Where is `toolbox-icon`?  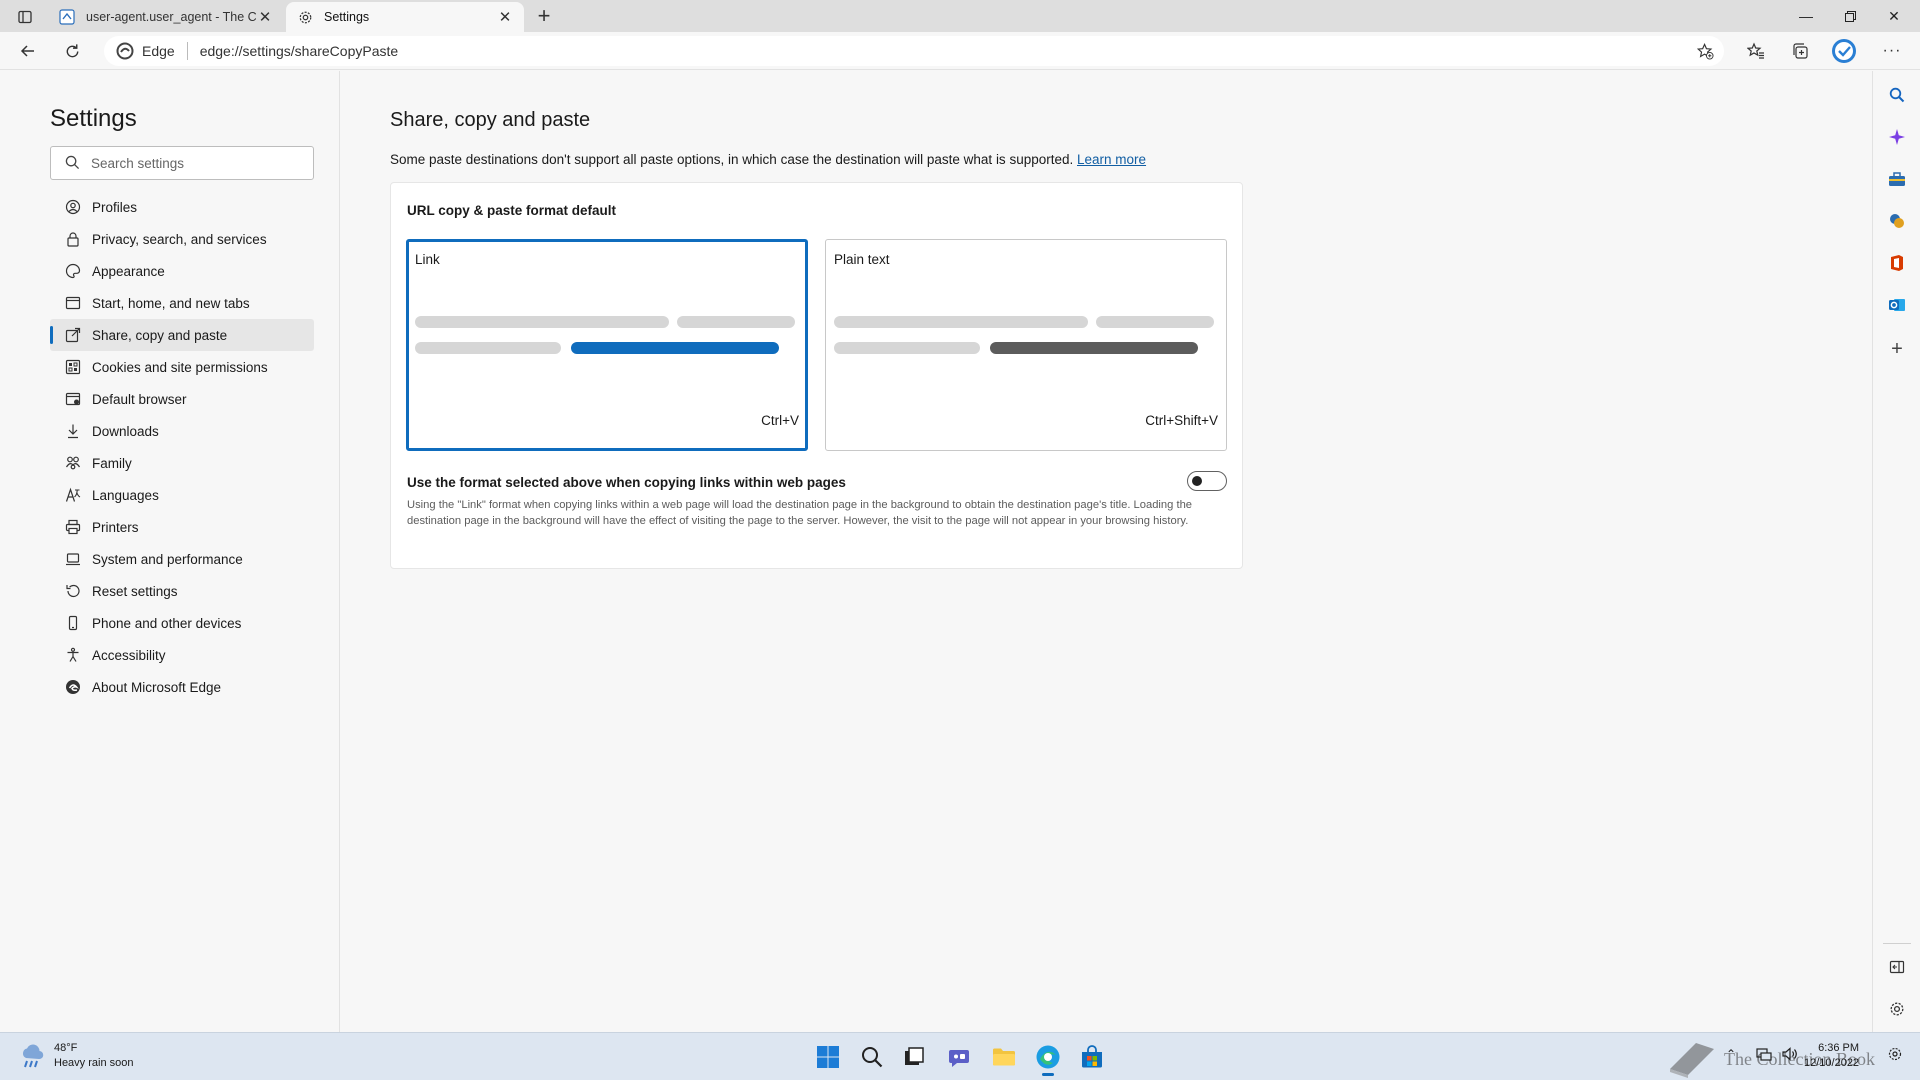
toolbox-icon is located at coordinates (1897, 179).